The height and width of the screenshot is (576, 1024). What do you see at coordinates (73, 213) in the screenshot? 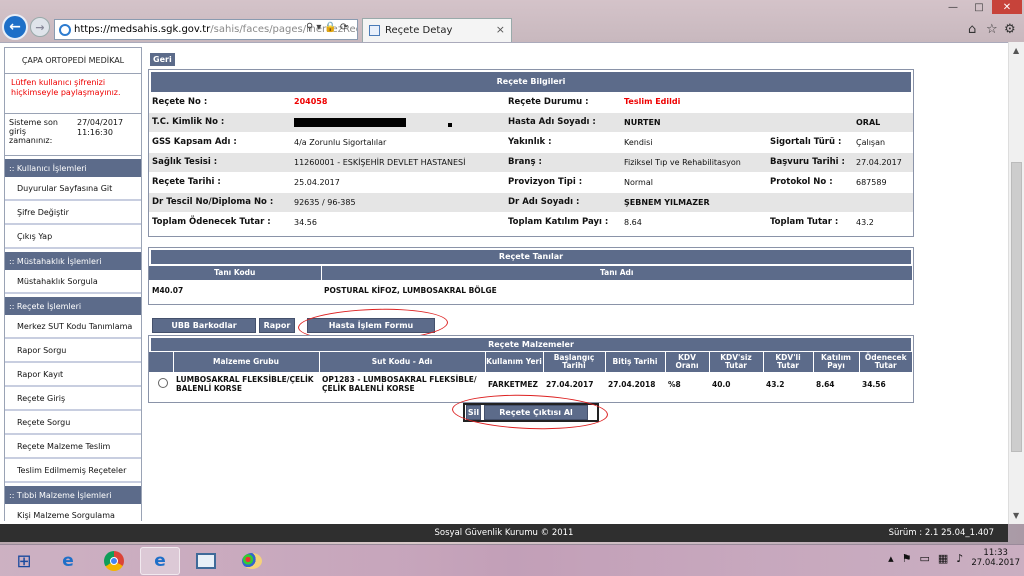
I see `sidebar-item-sifre-degistir: Şifre Değiştir` at bounding box center [73, 213].